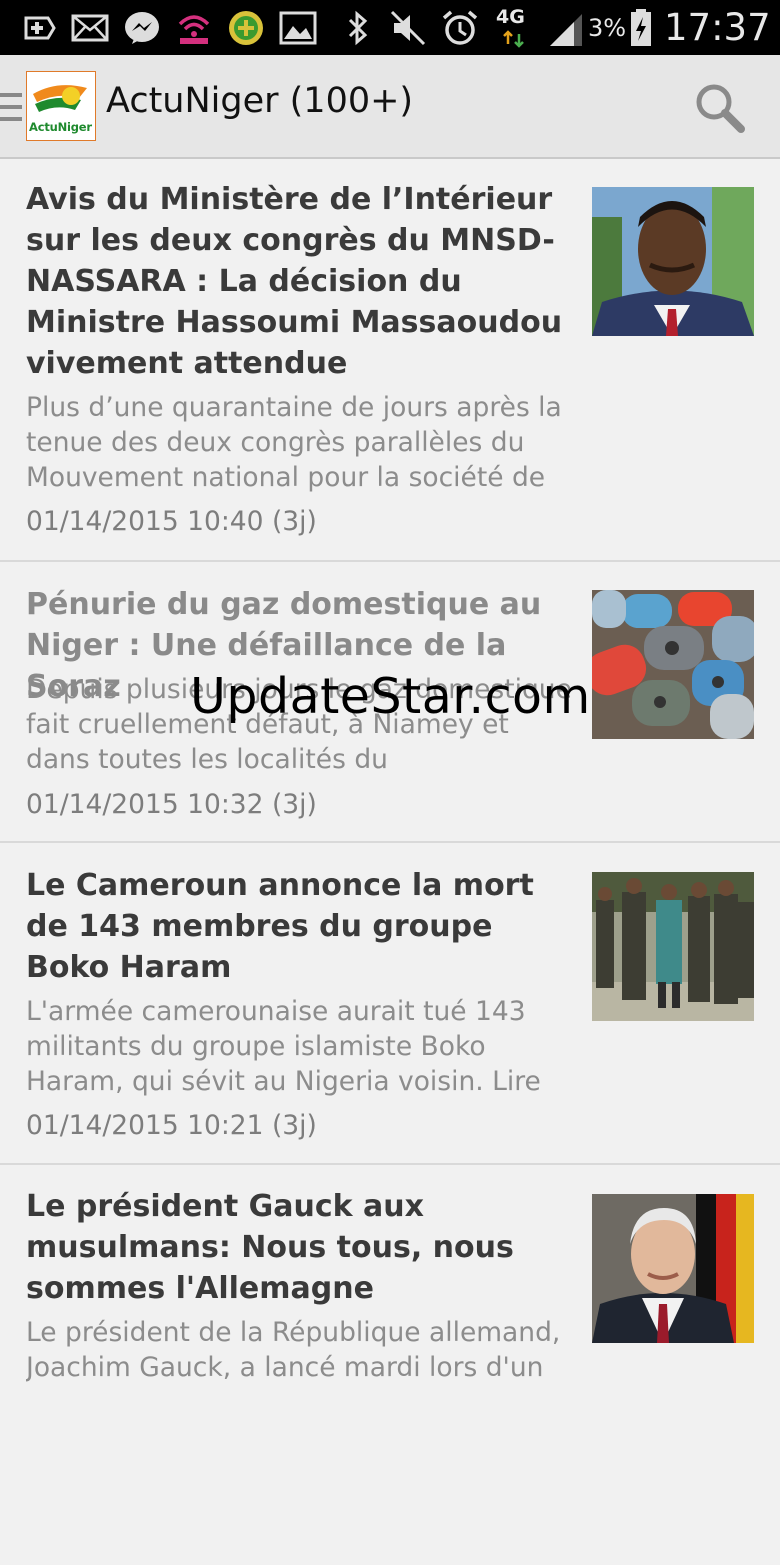 The width and height of the screenshot is (780, 1565). Describe the element at coordinates (460, 27) in the screenshot. I see `alarm-icon` at that location.